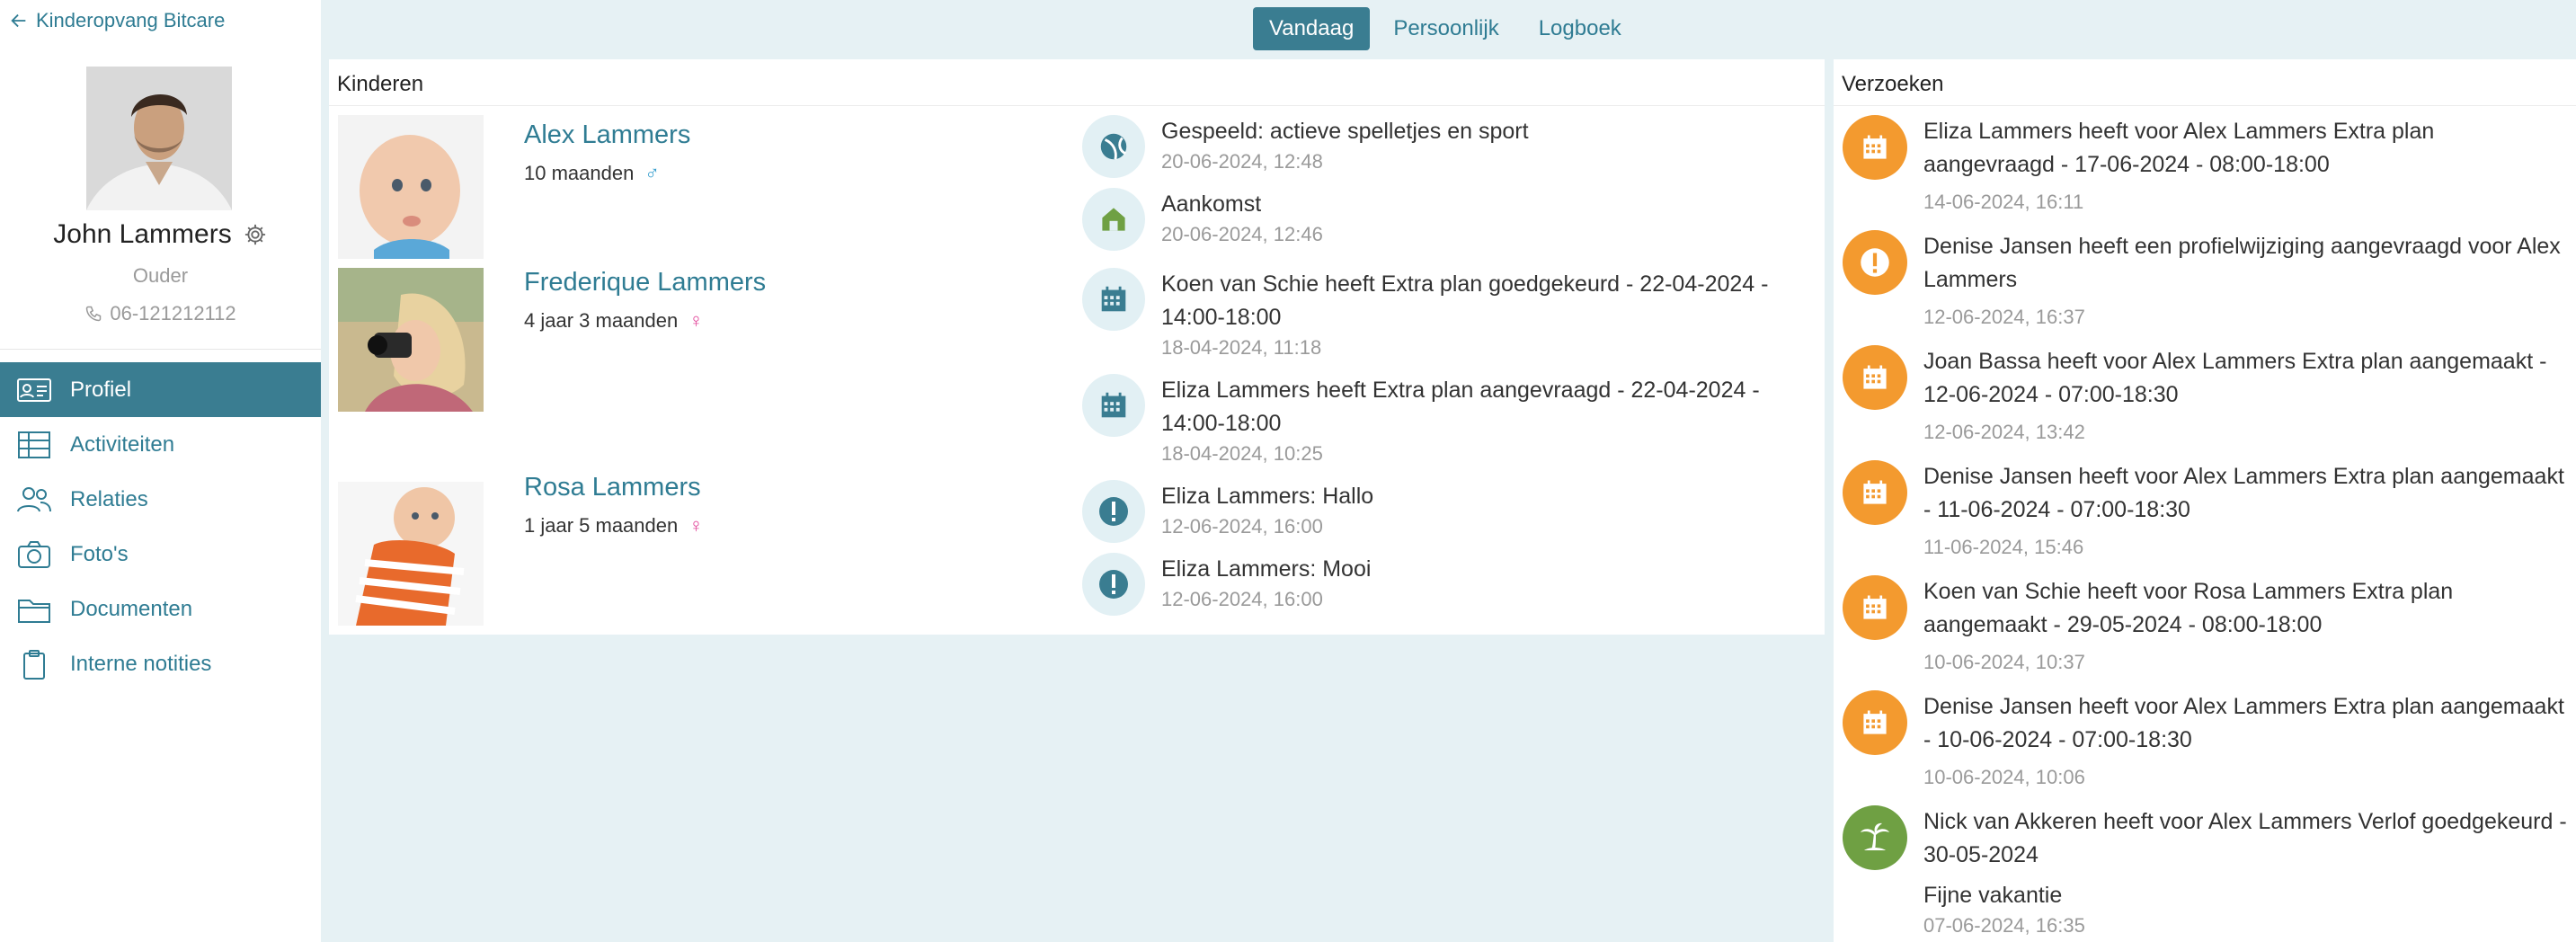 The height and width of the screenshot is (942, 2576). I want to click on child-name: Alex Lammers, so click(607, 135).